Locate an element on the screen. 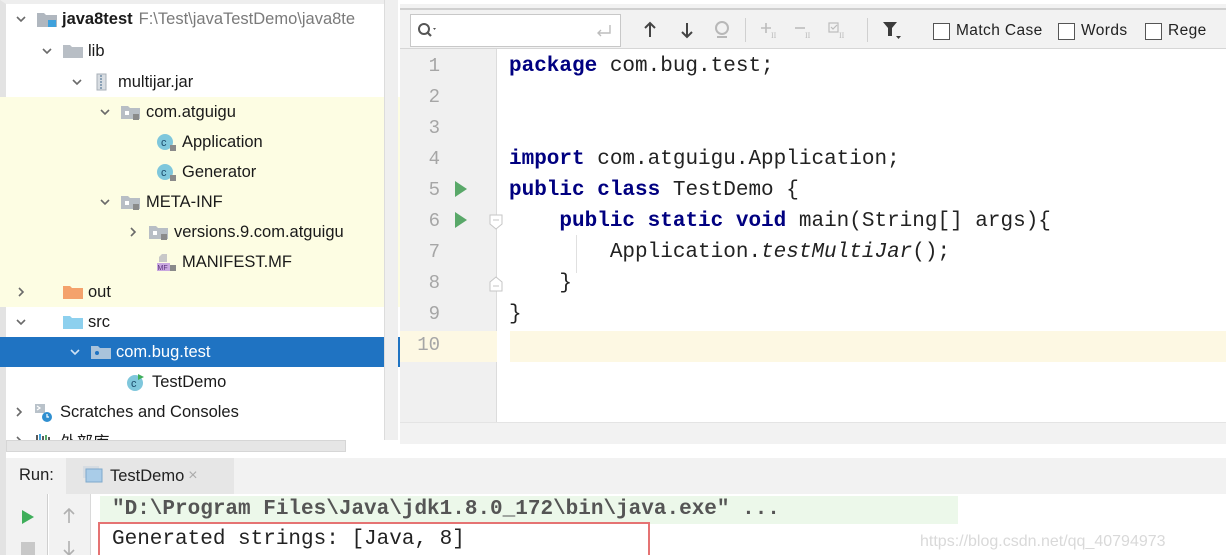  checkbox-label: Rege is located at coordinates (1187, 30).